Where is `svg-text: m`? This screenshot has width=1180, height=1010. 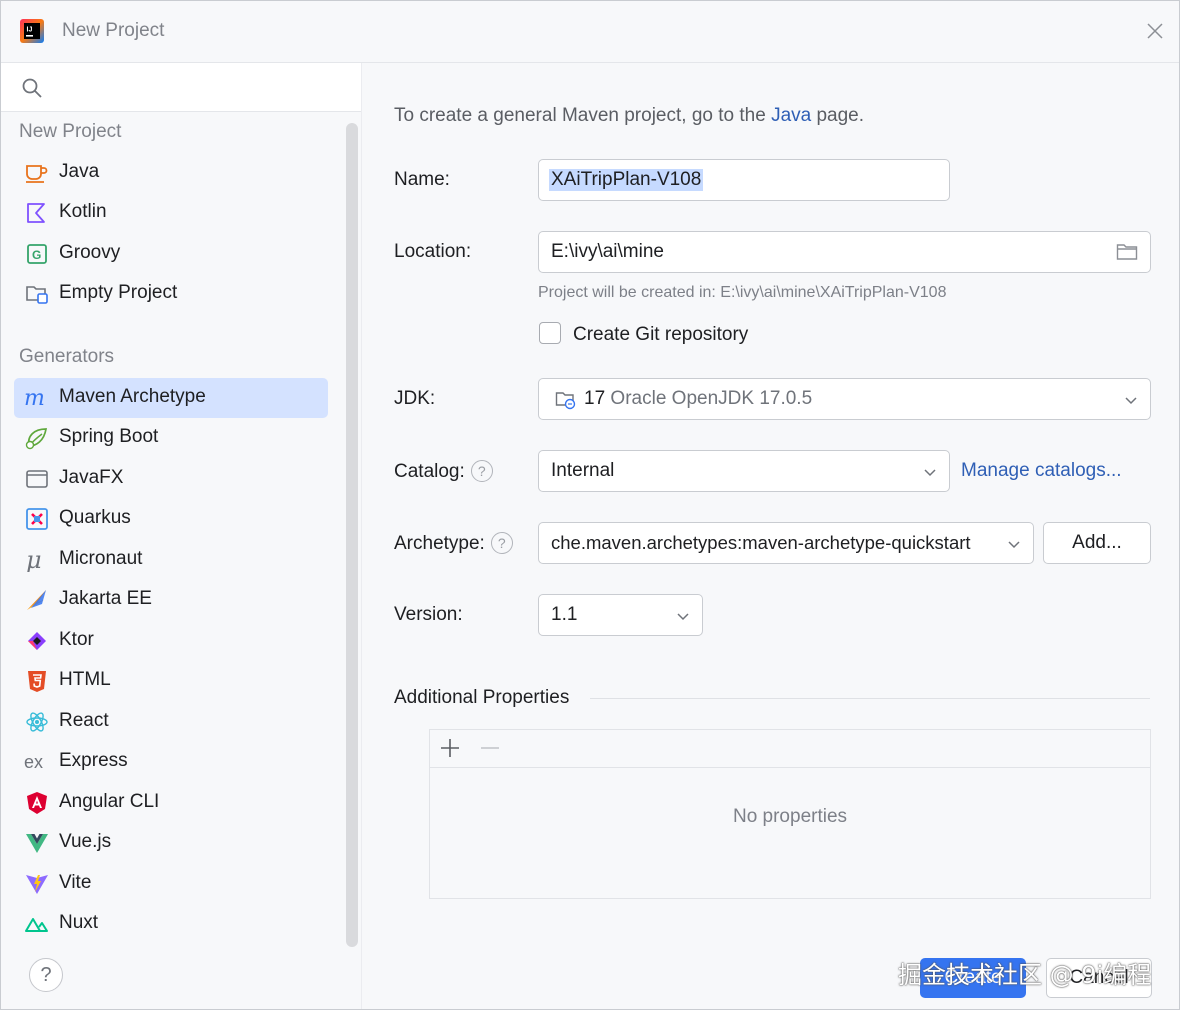
svg-text: m is located at coordinates (34, 398).